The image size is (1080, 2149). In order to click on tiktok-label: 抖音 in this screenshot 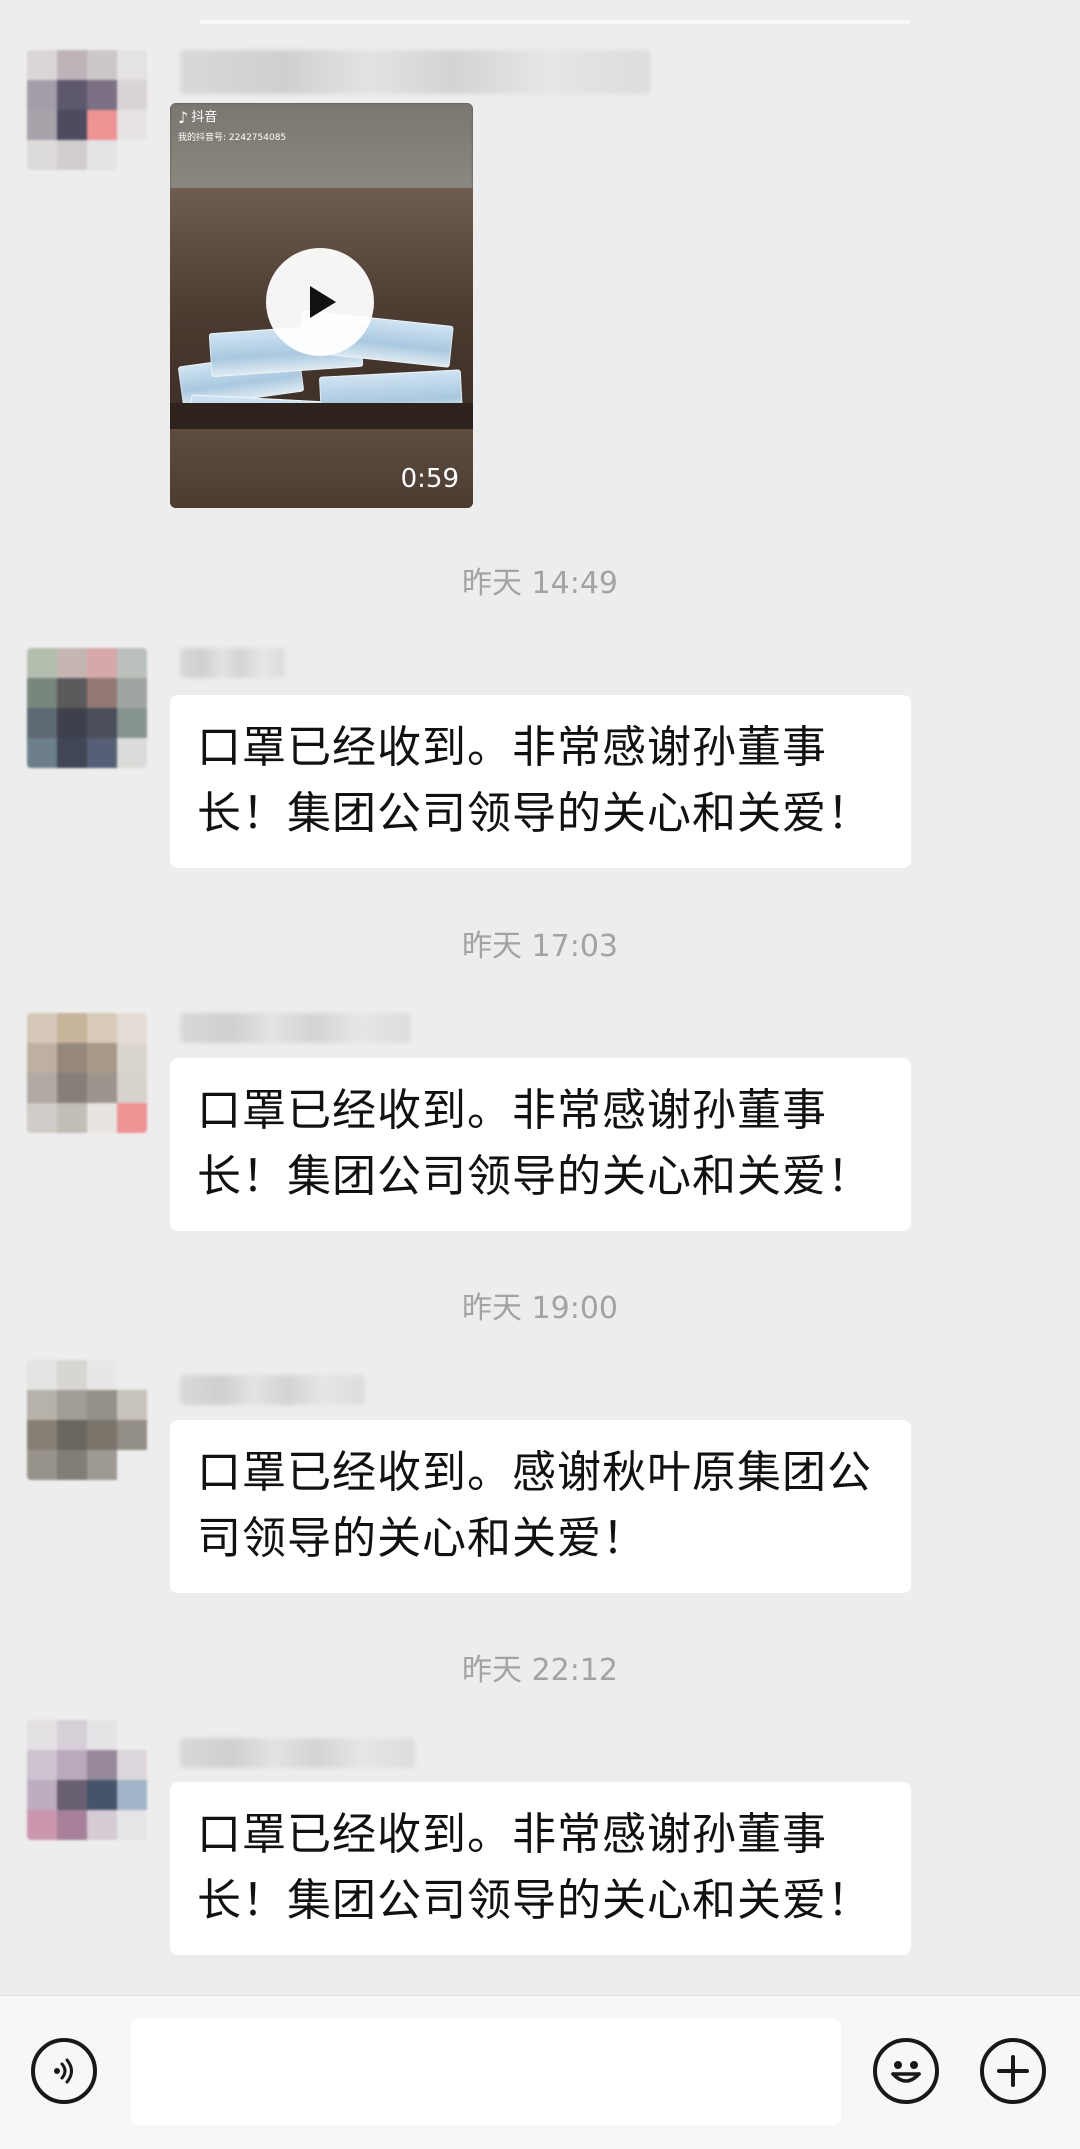, I will do `click(204, 117)`.